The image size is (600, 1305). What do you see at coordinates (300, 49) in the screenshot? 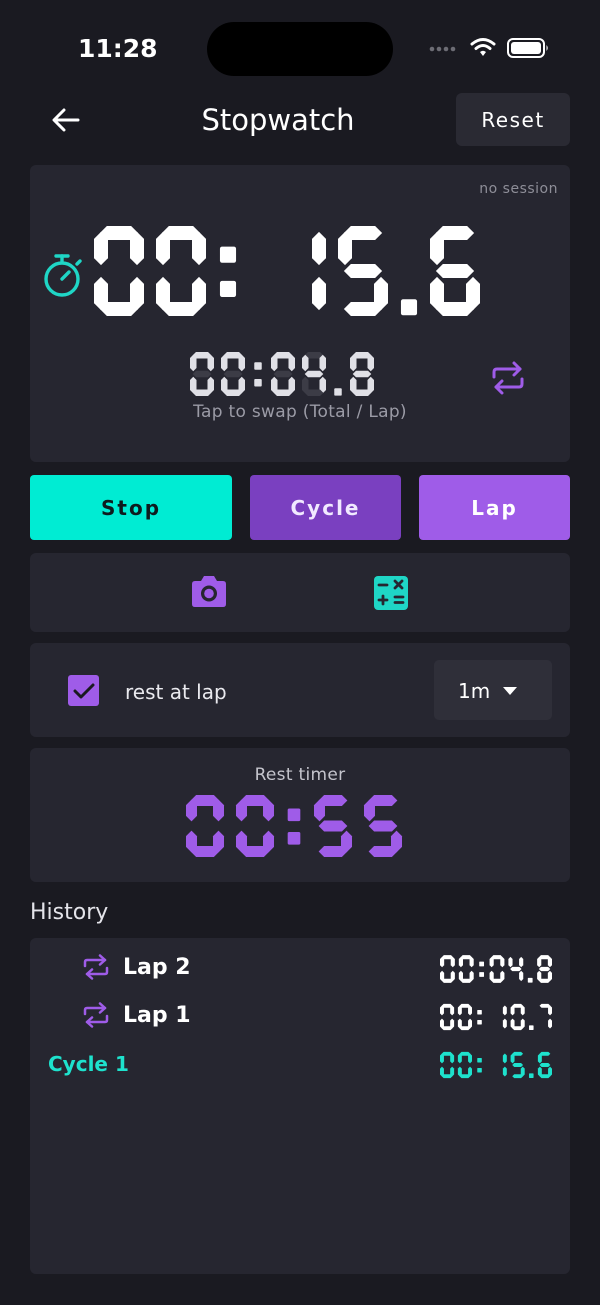
I see `dynamic-island` at bounding box center [300, 49].